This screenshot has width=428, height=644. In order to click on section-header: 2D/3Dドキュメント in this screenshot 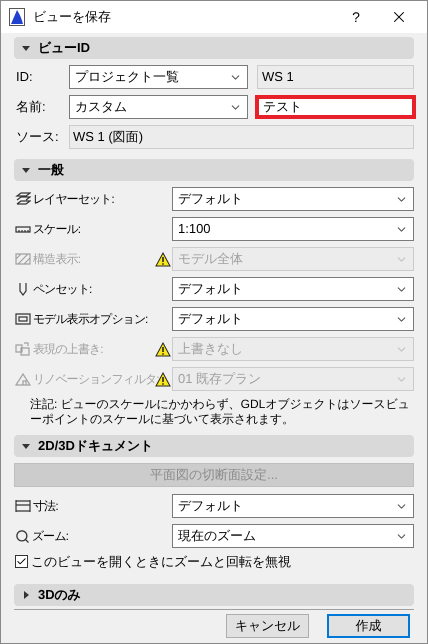, I will do `click(214, 446)`.